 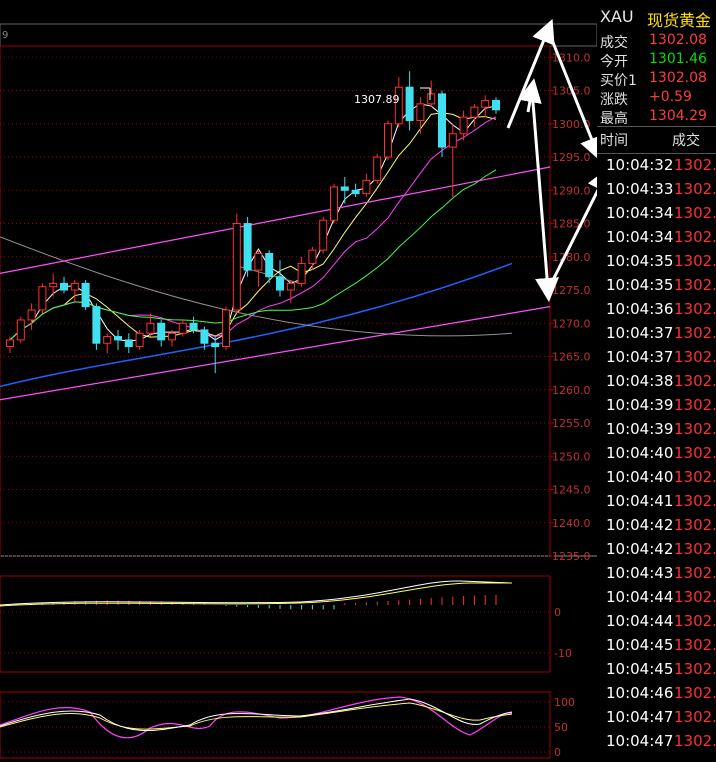 I want to click on tick-row: 10:04:371302.1, so click(x=656, y=333).